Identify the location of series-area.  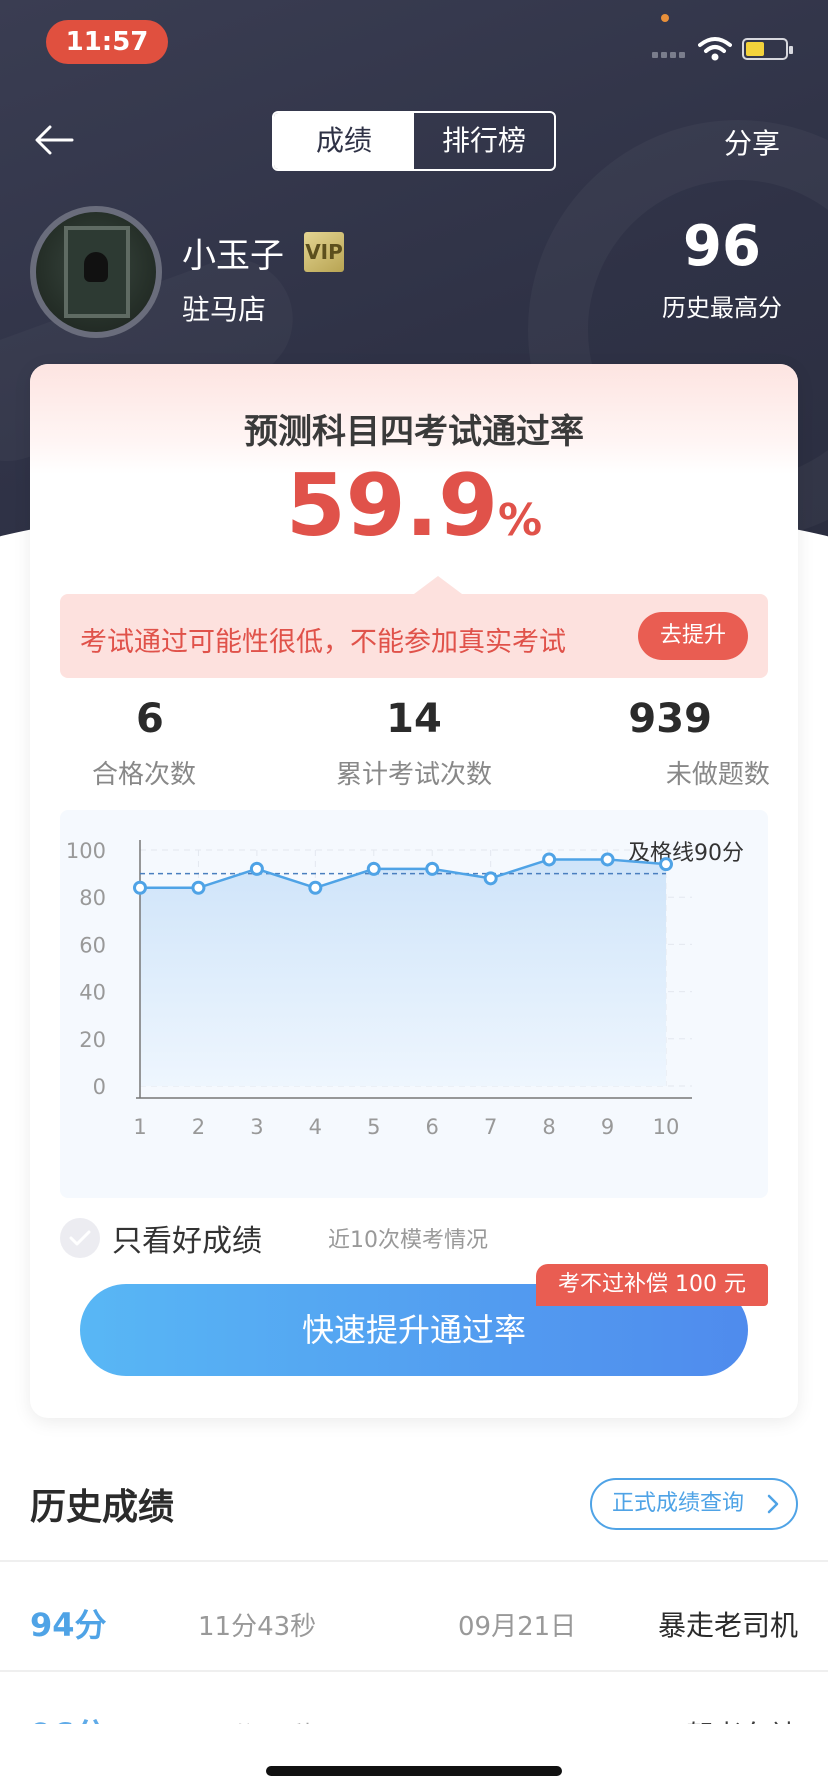
(403, 972).